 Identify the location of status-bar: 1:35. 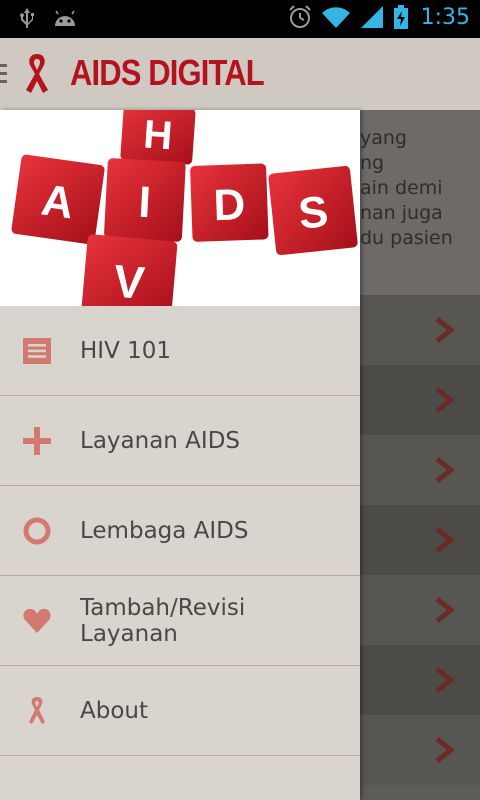
(240, 19).